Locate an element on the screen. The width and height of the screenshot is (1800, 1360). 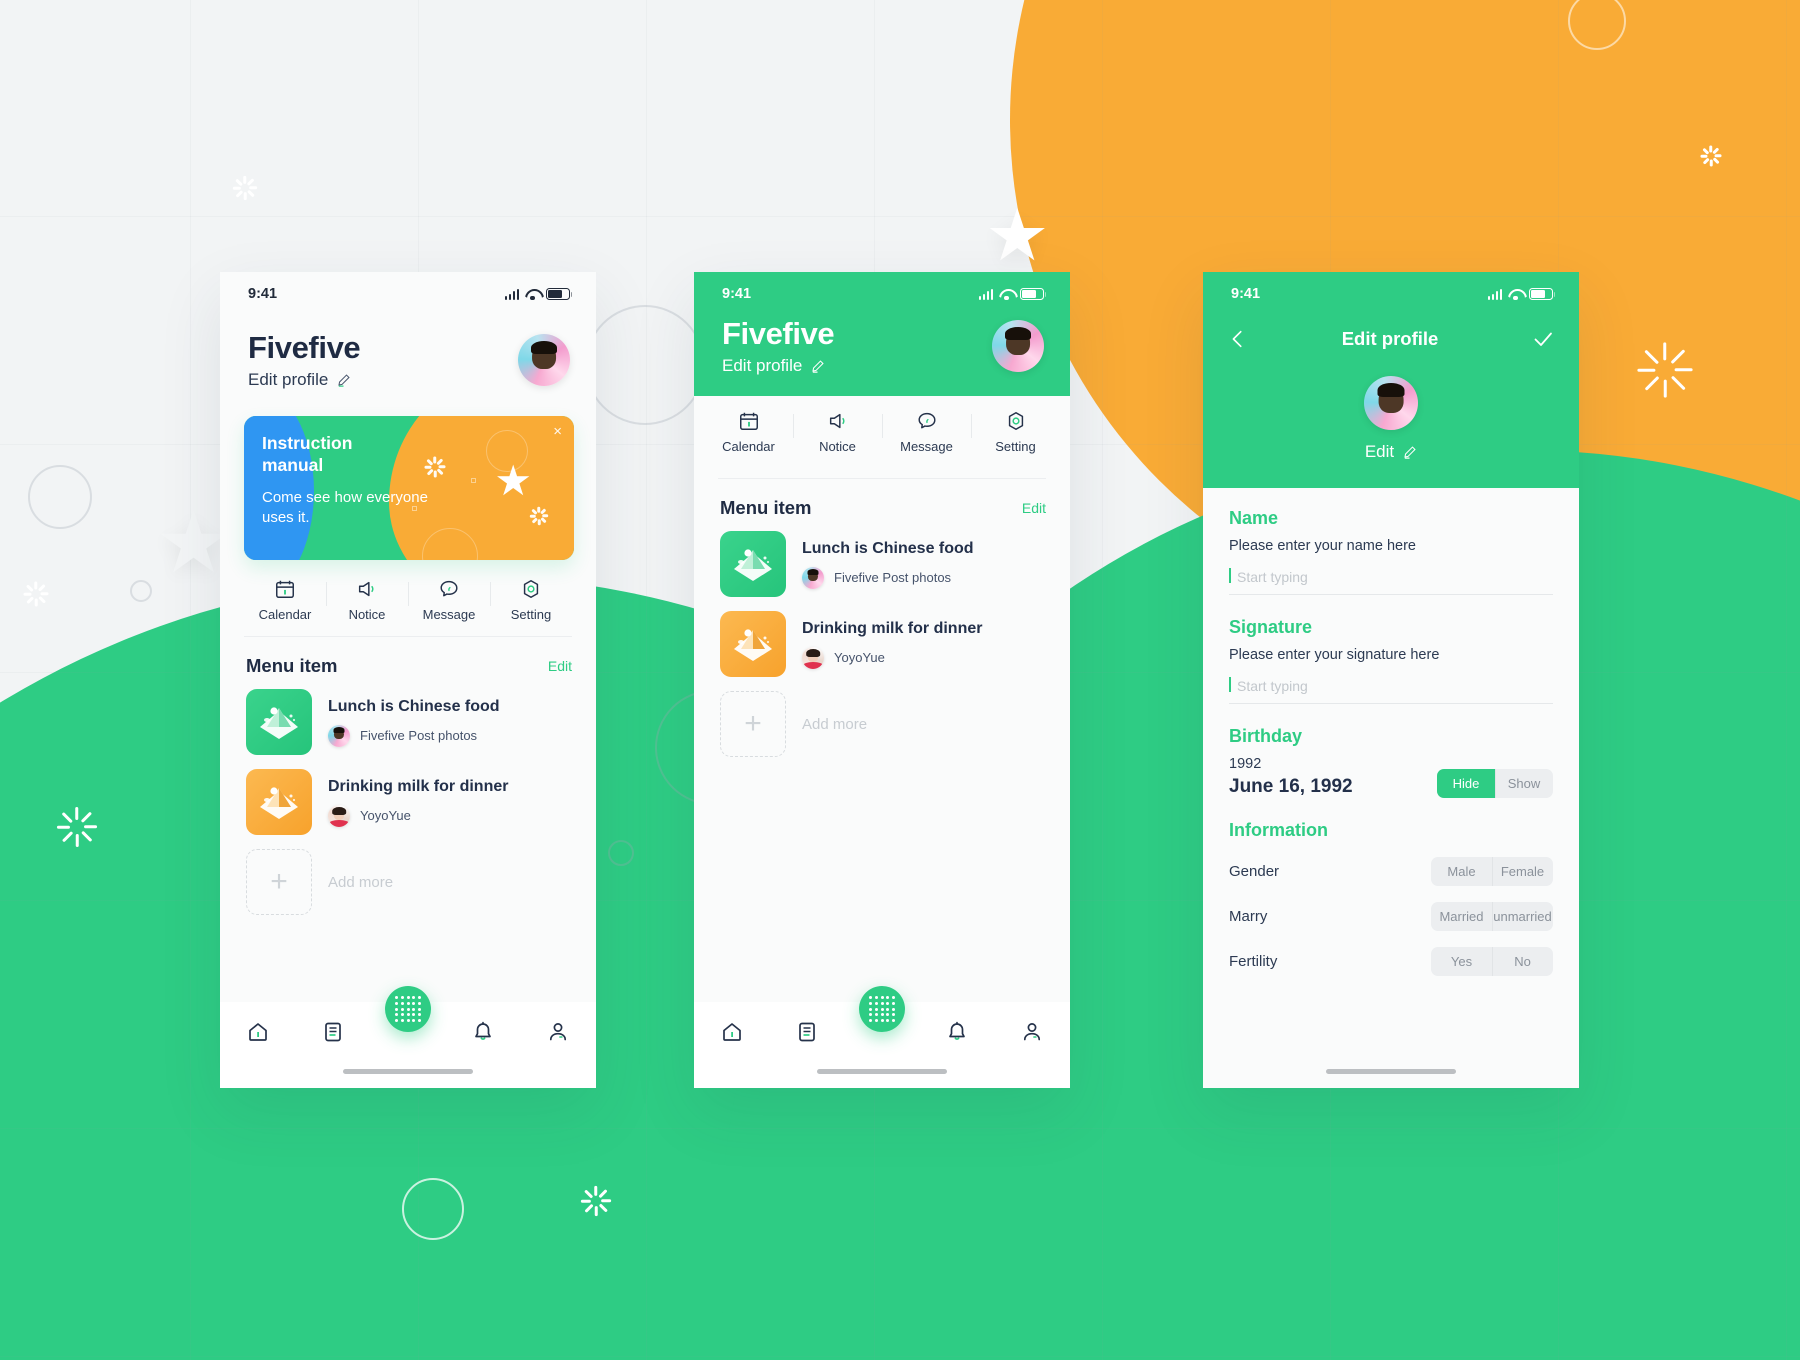
birthday-visibility-toggle: Hide Show is located at coordinates (1495, 783).